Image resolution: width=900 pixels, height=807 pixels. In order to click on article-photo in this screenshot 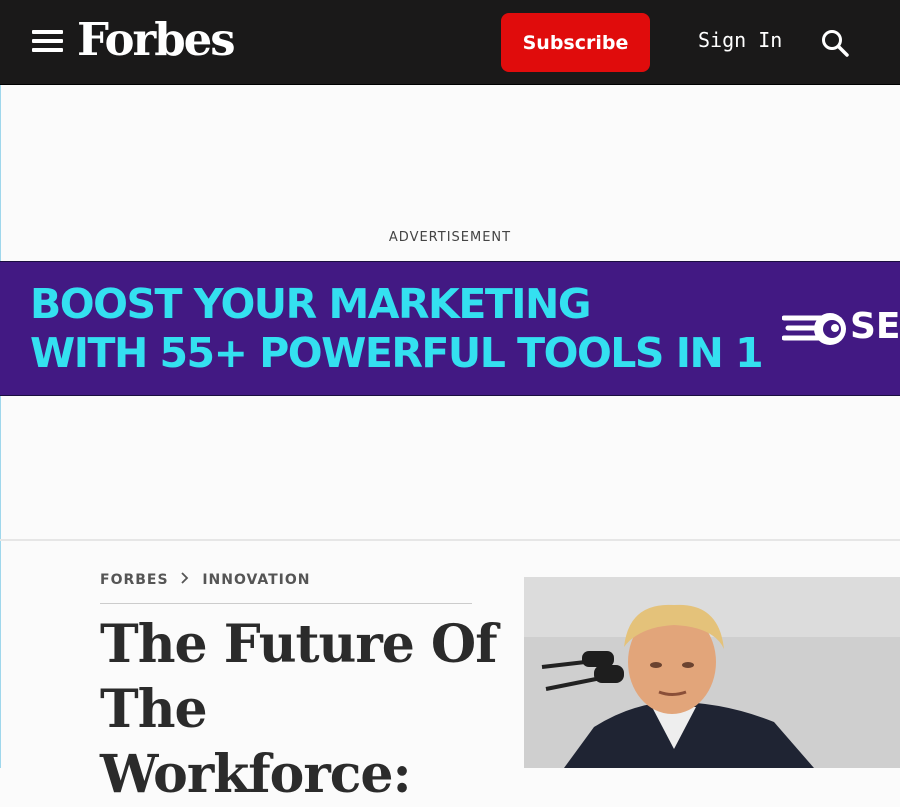, I will do `click(712, 672)`.